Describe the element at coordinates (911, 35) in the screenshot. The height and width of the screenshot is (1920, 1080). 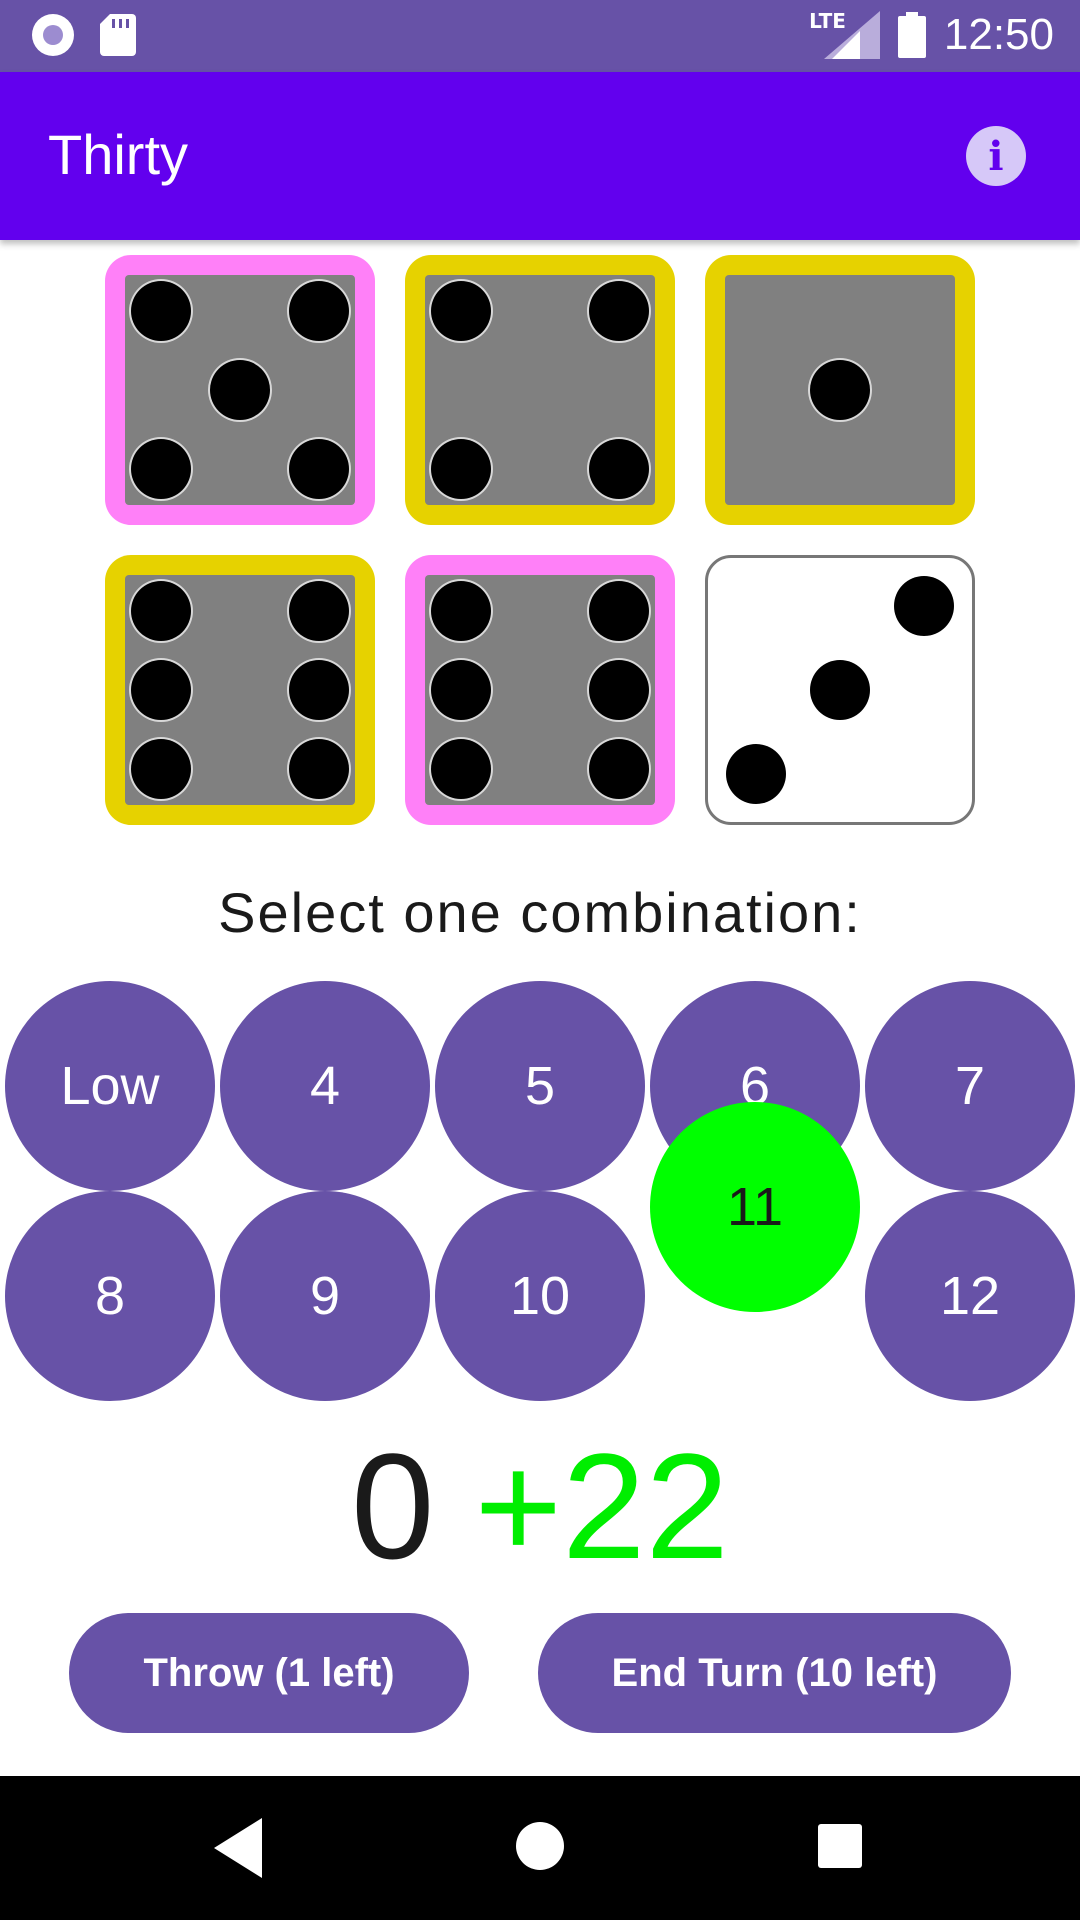
I see `battery-icon` at that location.